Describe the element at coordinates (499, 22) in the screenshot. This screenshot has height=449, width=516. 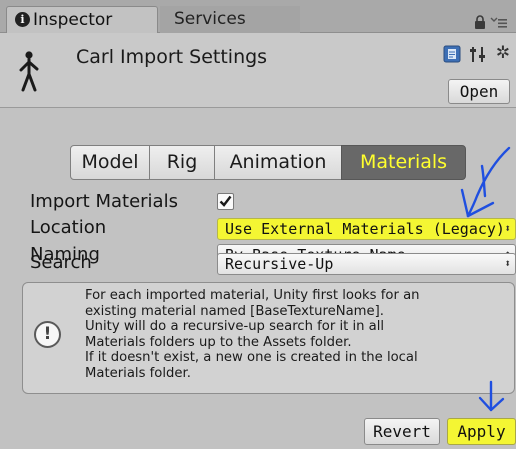
I see `menu-icon` at that location.